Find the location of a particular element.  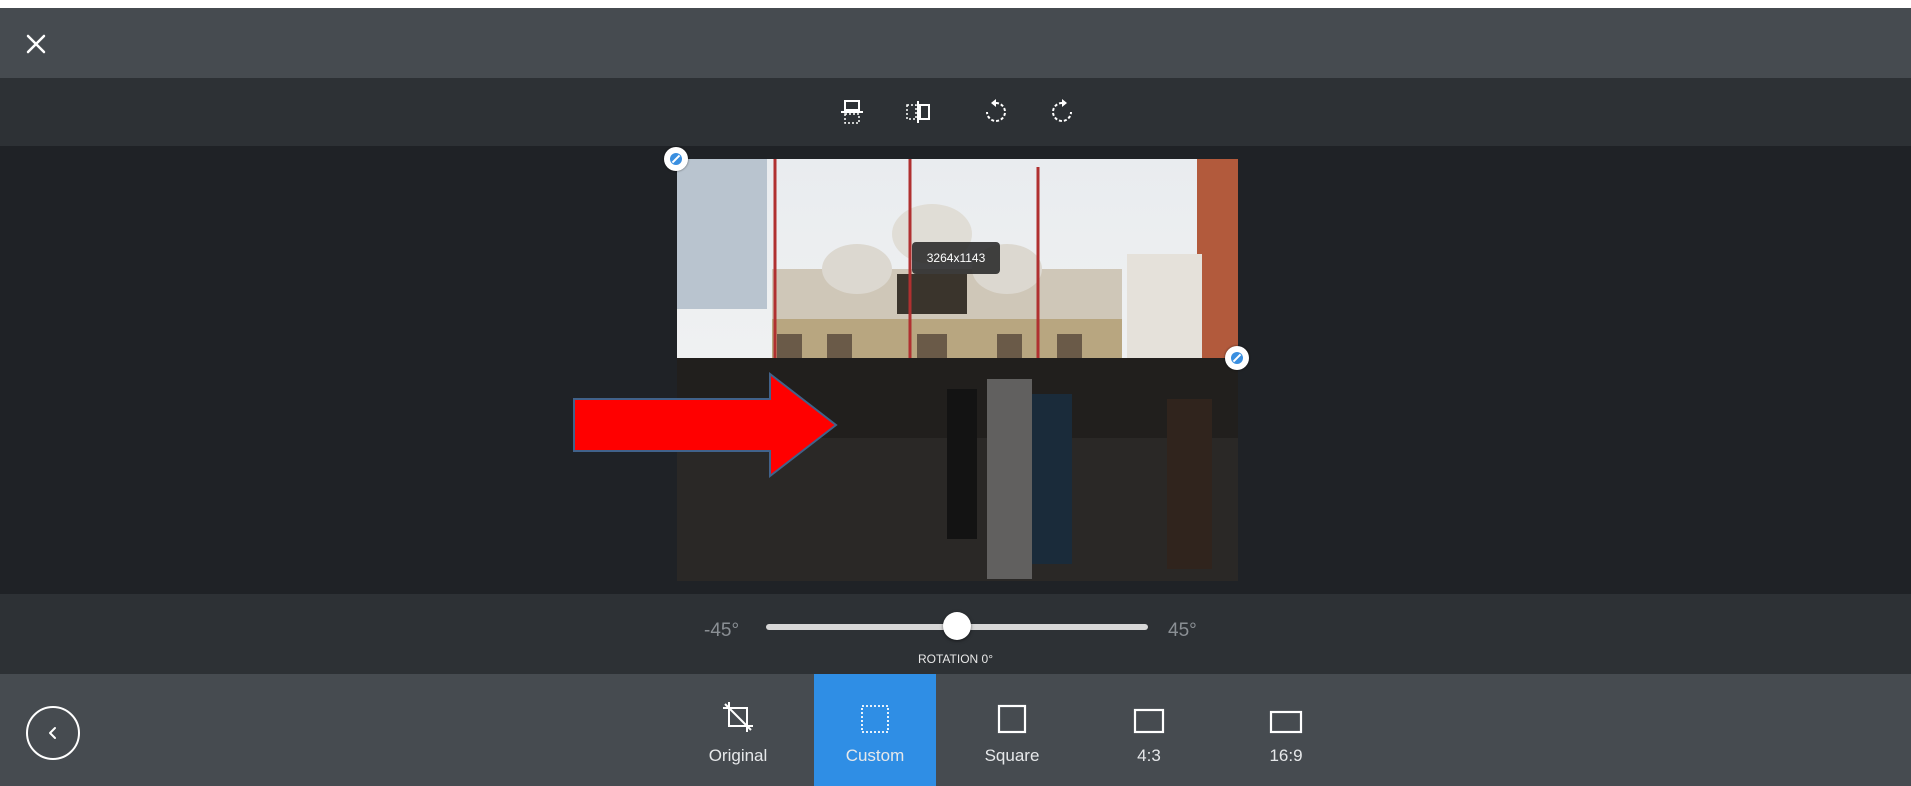

ratio-label: 16:9 is located at coordinates (1286, 755).